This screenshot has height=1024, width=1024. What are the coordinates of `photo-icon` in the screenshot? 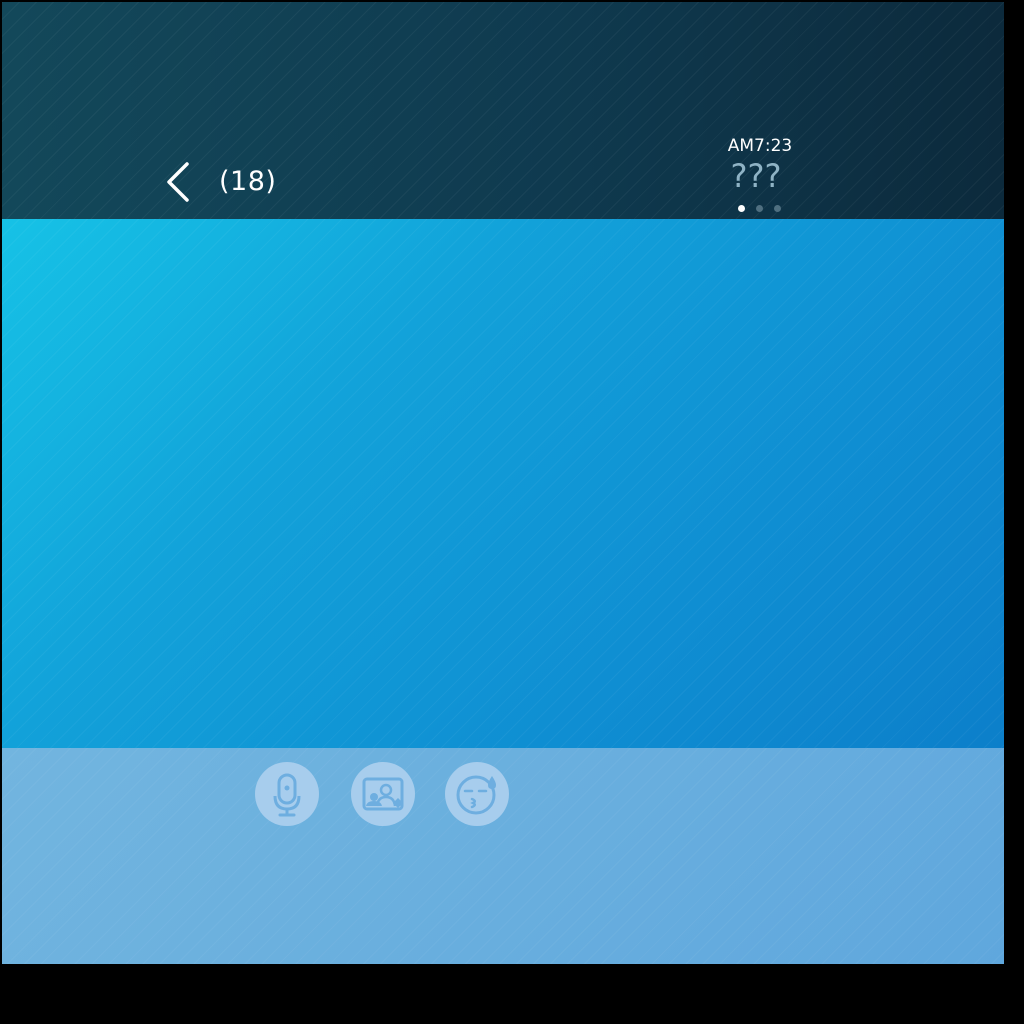 It's located at (383, 794).